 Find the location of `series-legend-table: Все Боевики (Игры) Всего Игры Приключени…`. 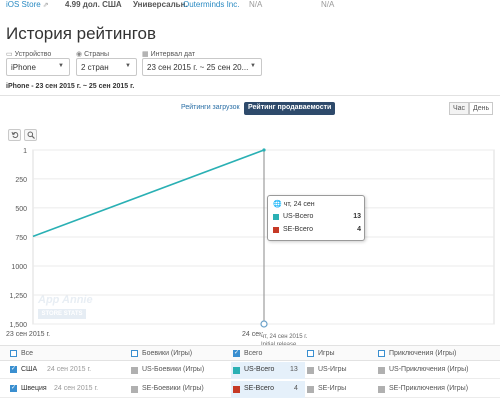

series-legend-table: Все Боевики (Игры) Всего Игры Приключени… is located at coordinates (250, 373).